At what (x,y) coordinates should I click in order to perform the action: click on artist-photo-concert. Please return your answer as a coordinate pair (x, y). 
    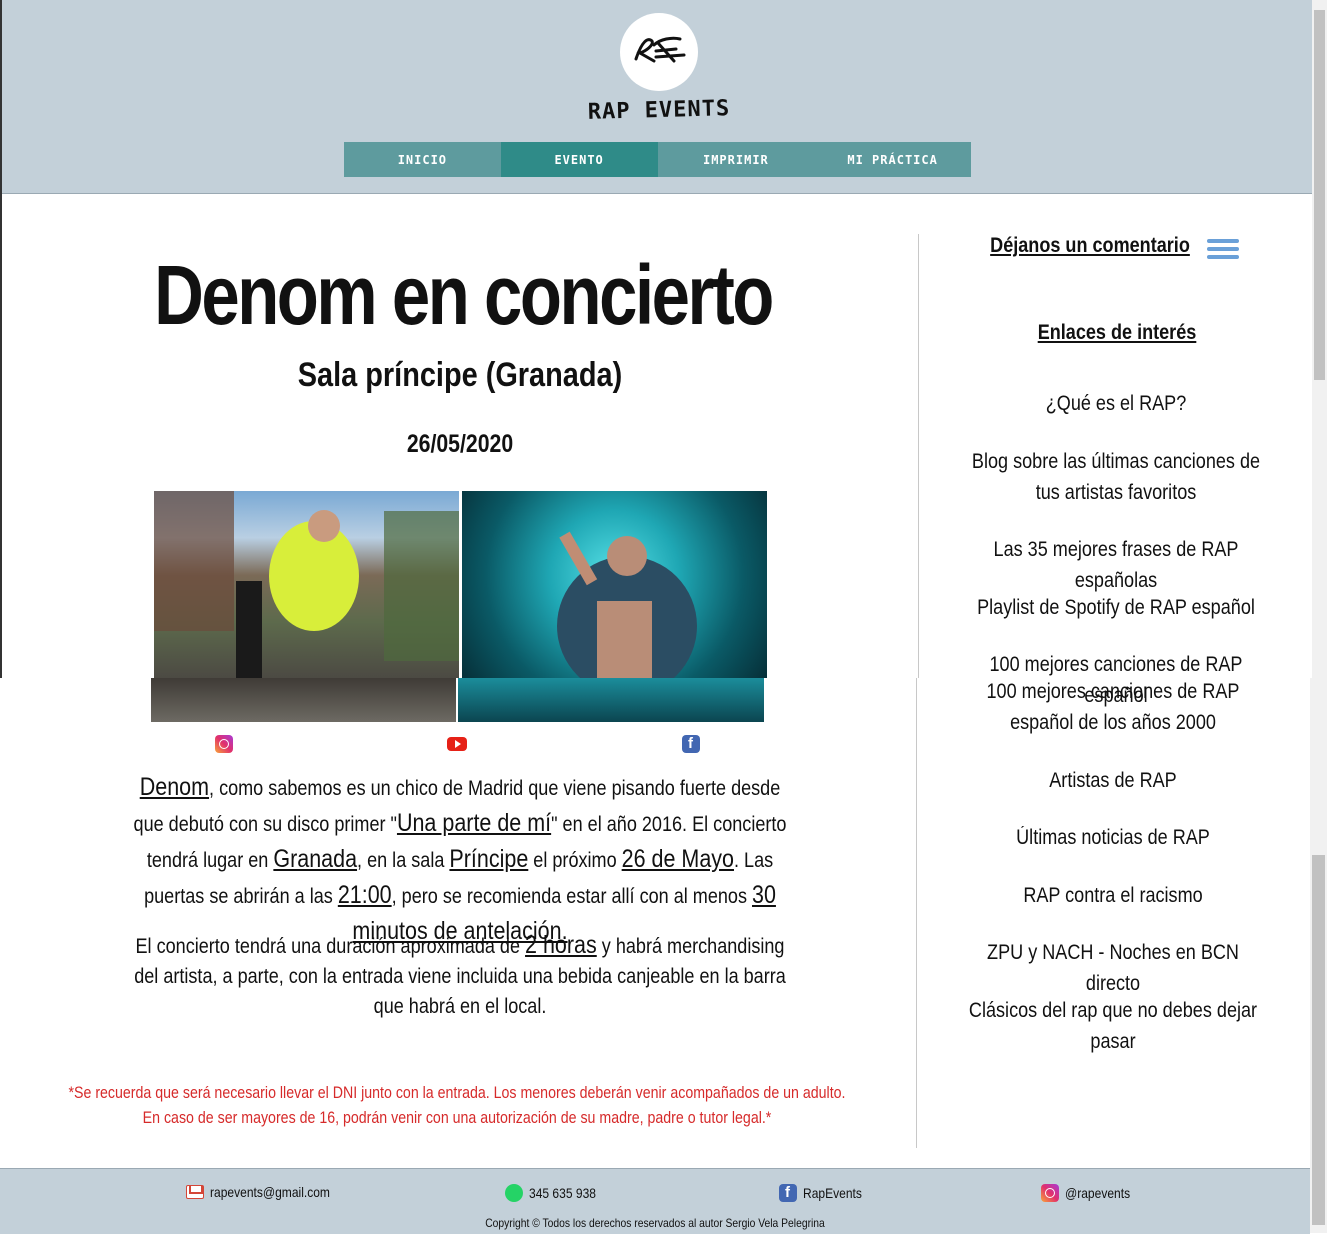
    Looking at the image, I should click on (614, 584).